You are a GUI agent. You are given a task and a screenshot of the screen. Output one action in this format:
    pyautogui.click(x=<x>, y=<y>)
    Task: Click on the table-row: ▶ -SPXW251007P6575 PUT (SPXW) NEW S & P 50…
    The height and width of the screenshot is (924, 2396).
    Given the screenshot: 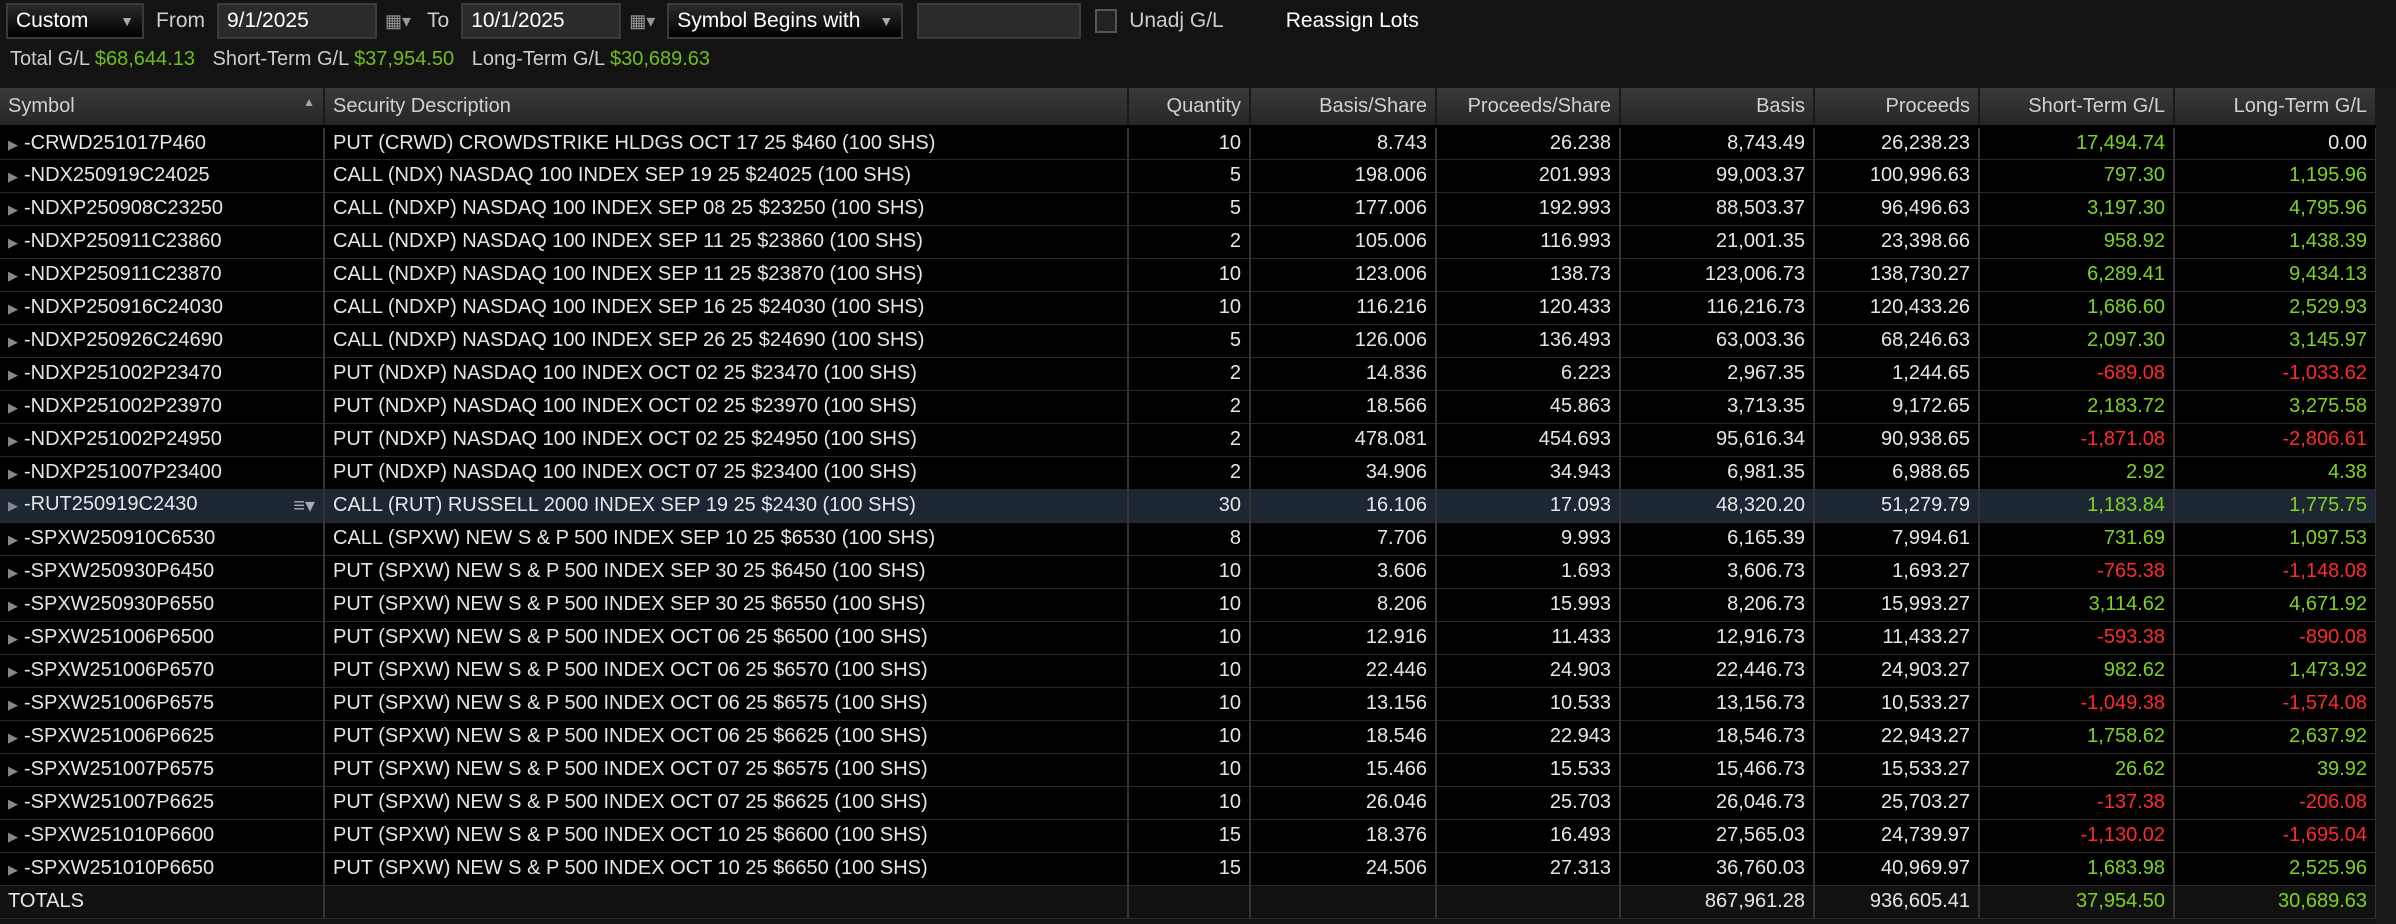 What is the action you would take?
    pyautogui.click(x=1188, y=770)
    